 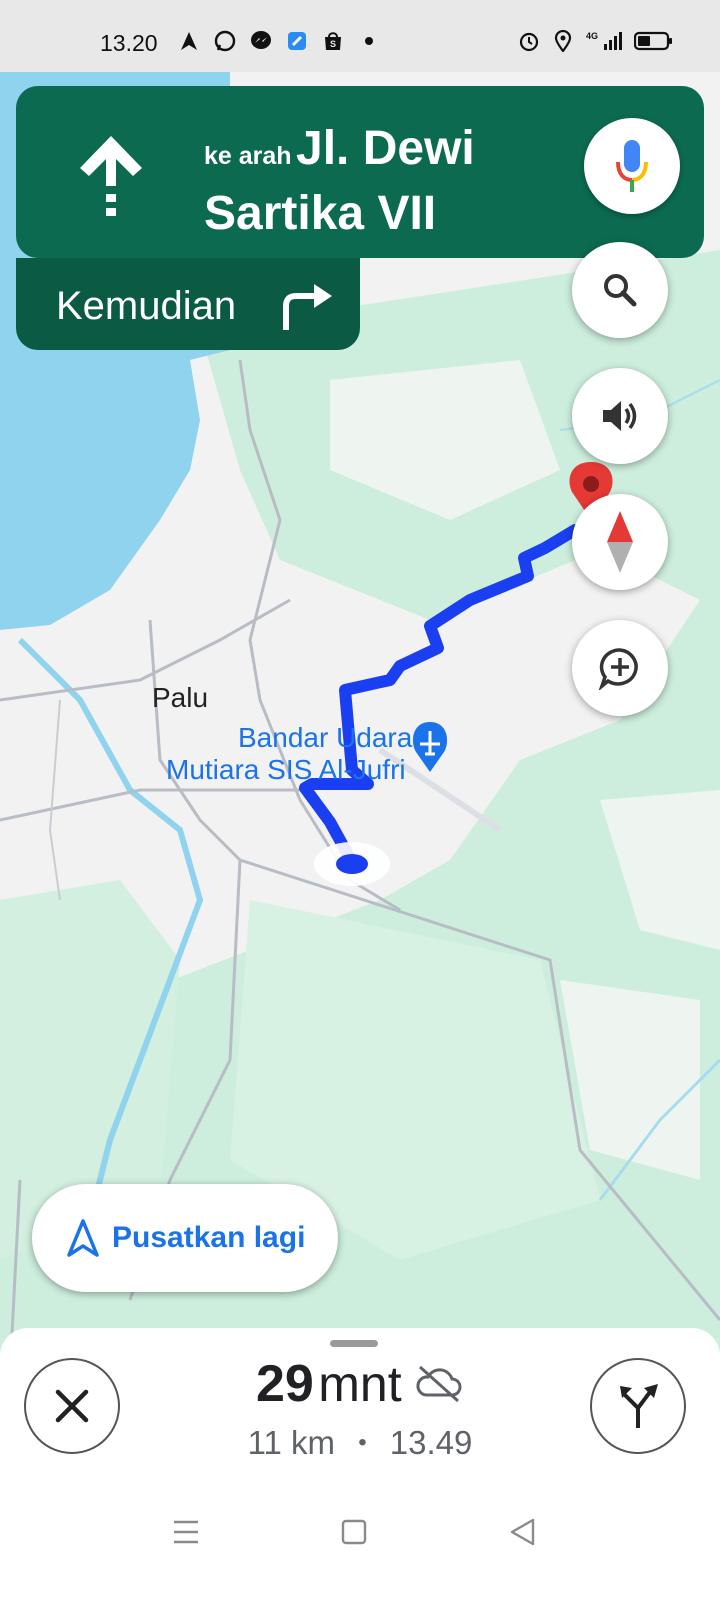 I want to click on add-report-button, so click(x=620, y=668).